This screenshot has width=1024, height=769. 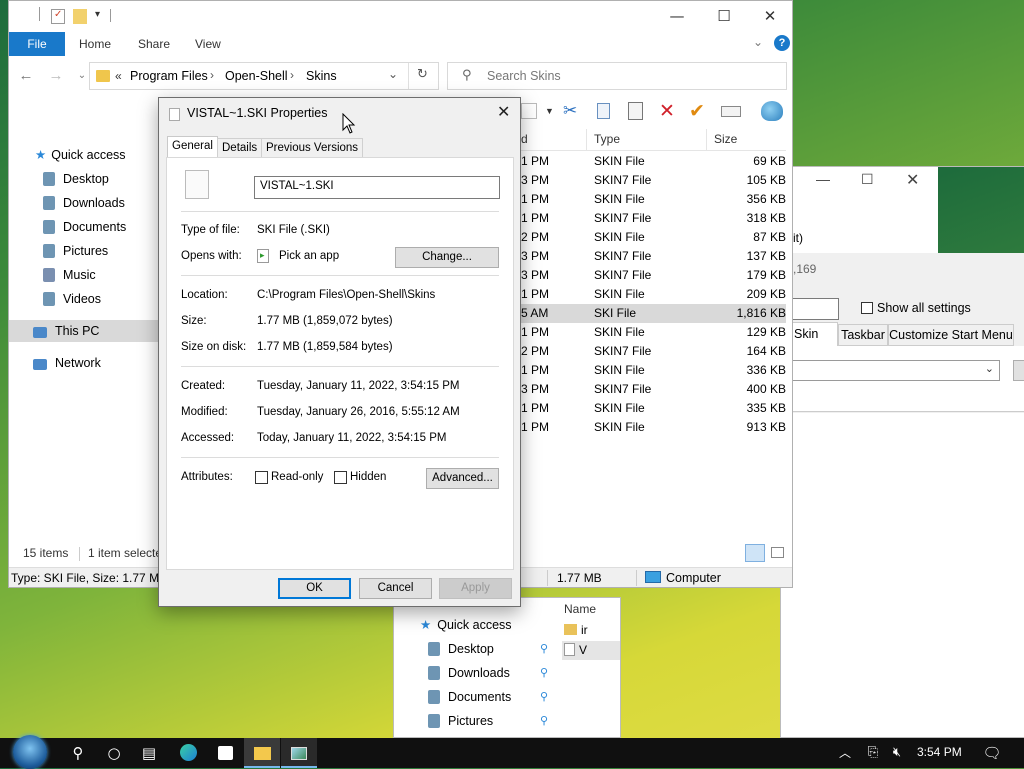 What do you see at coordinates (653, 408) in the screenshot?
I see `table-row: 1 PM SKIN File 335 KB` at bounding box center [653, 408].